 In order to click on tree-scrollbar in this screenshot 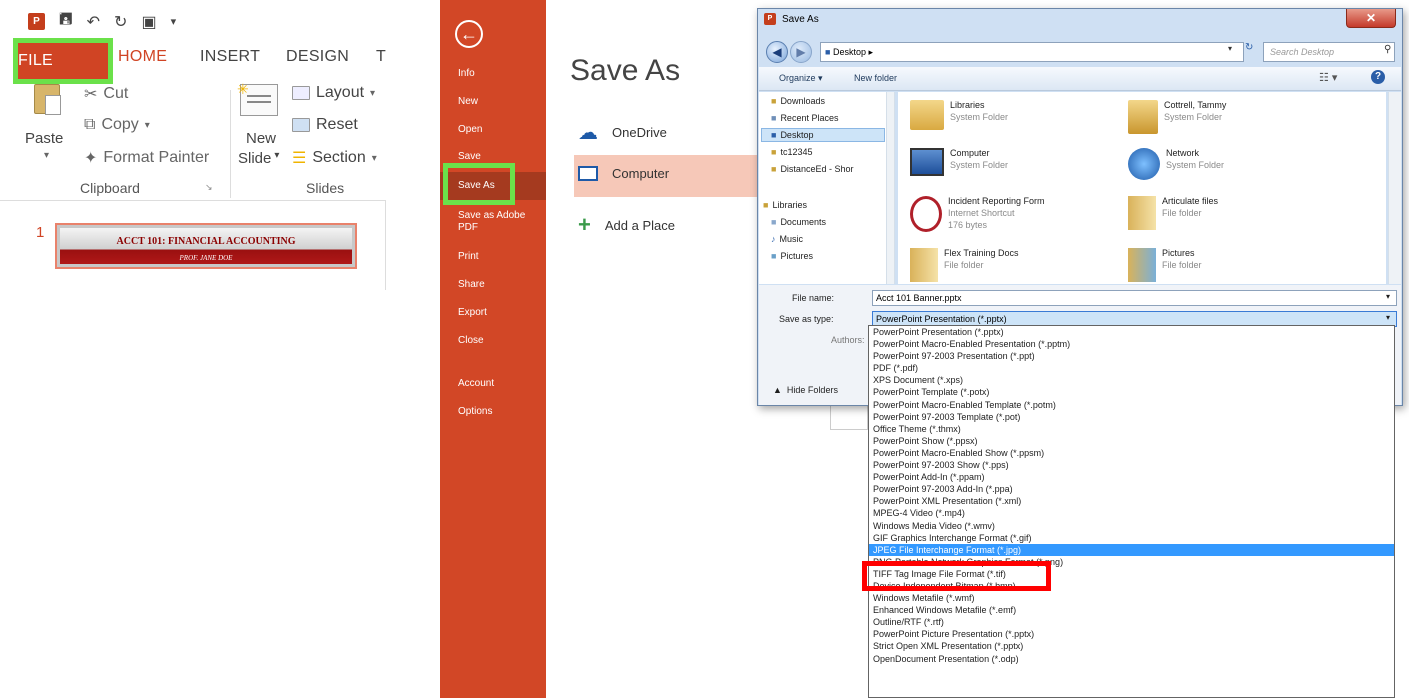, I will do `click(890, 188)`.